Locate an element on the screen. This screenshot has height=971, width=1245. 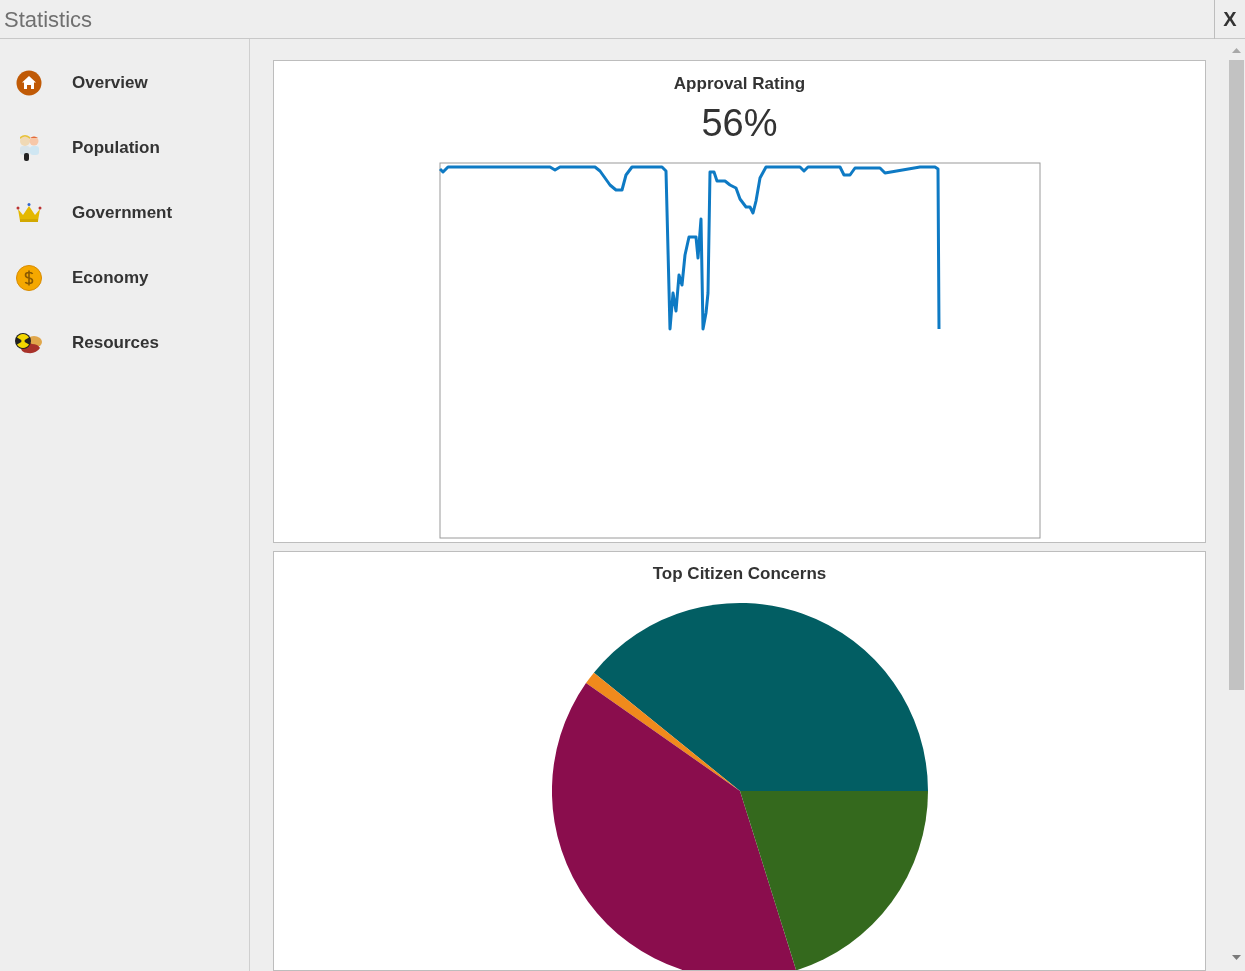
sidebar-item: Government is located at coordinates (124, 212).